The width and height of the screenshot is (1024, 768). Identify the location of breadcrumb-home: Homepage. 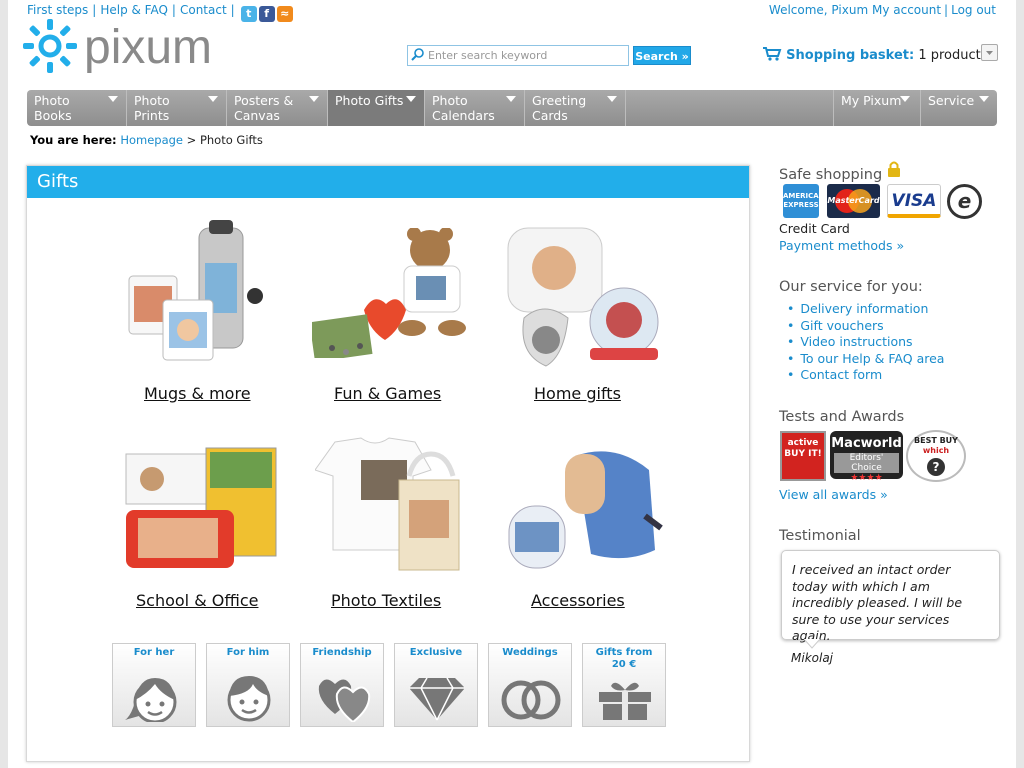
(151, 140).